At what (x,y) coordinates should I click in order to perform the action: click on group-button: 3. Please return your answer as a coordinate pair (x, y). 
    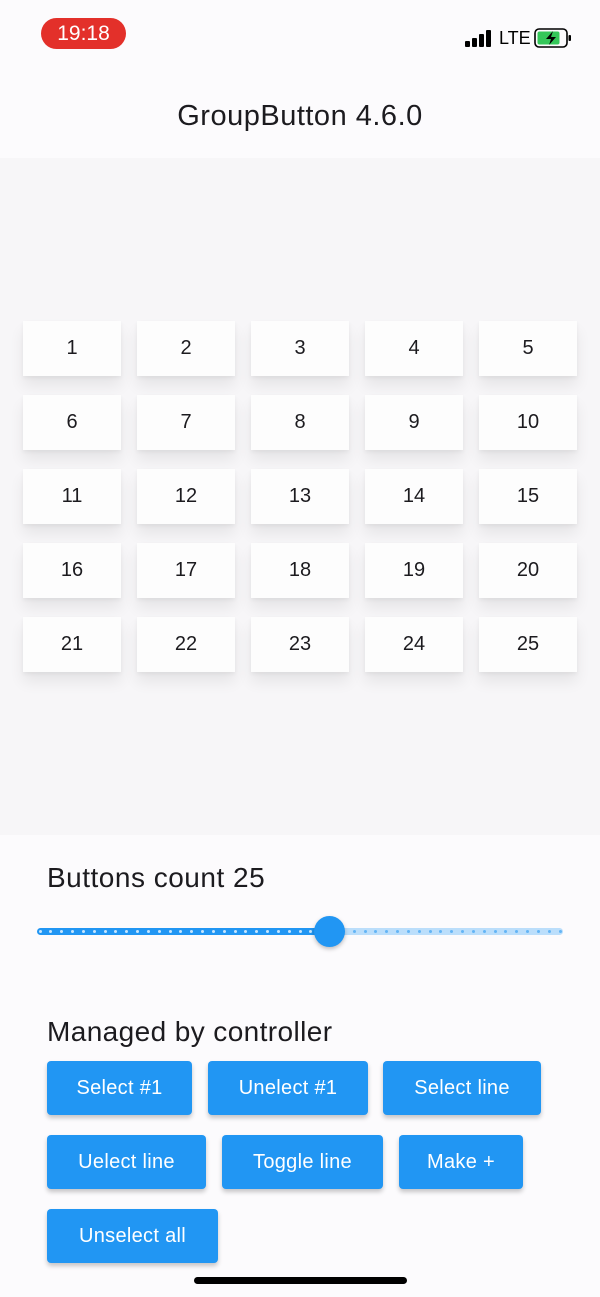
    Looking at the image, I should click on (300, 348).